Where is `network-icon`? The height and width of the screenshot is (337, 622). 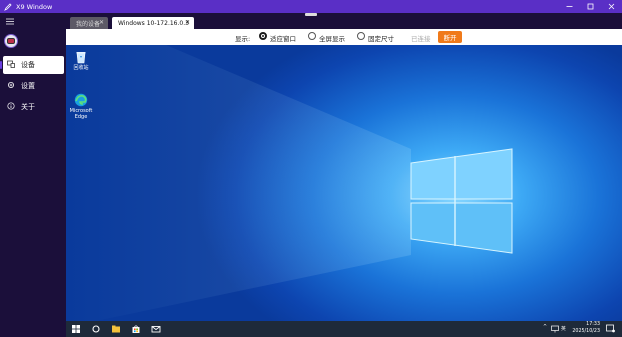 network-icon is located at coordinates (555, 329).